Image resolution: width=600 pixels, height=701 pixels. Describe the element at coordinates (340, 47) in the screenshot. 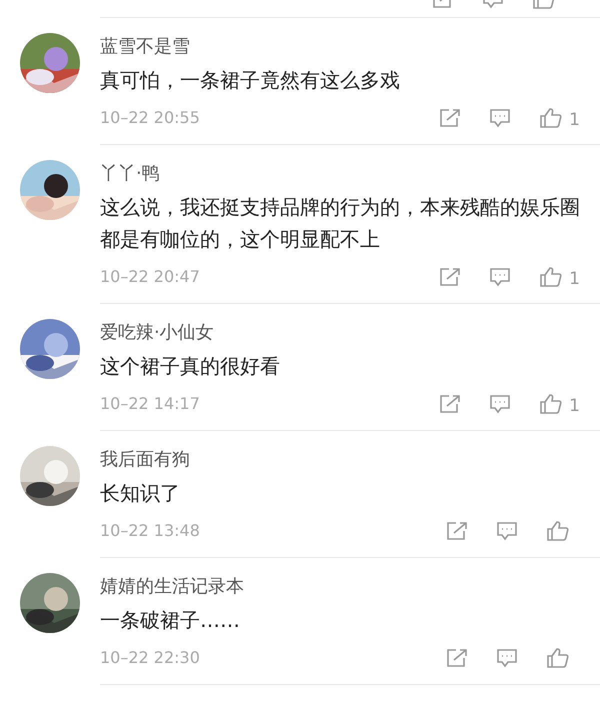

I see `commenter-name: 蓝雪不是雪` at that location.